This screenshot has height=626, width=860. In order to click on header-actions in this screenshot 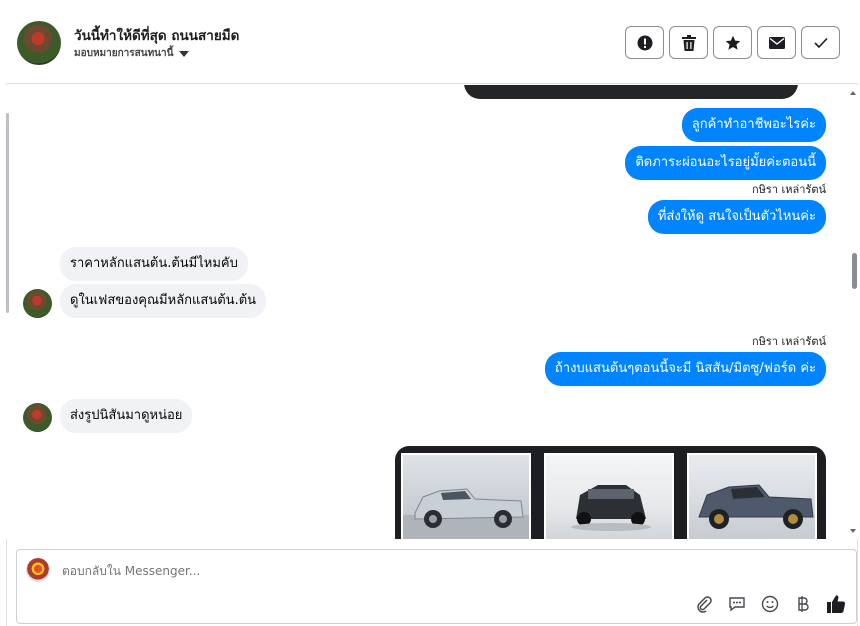, I will do `click(732, 42)`.